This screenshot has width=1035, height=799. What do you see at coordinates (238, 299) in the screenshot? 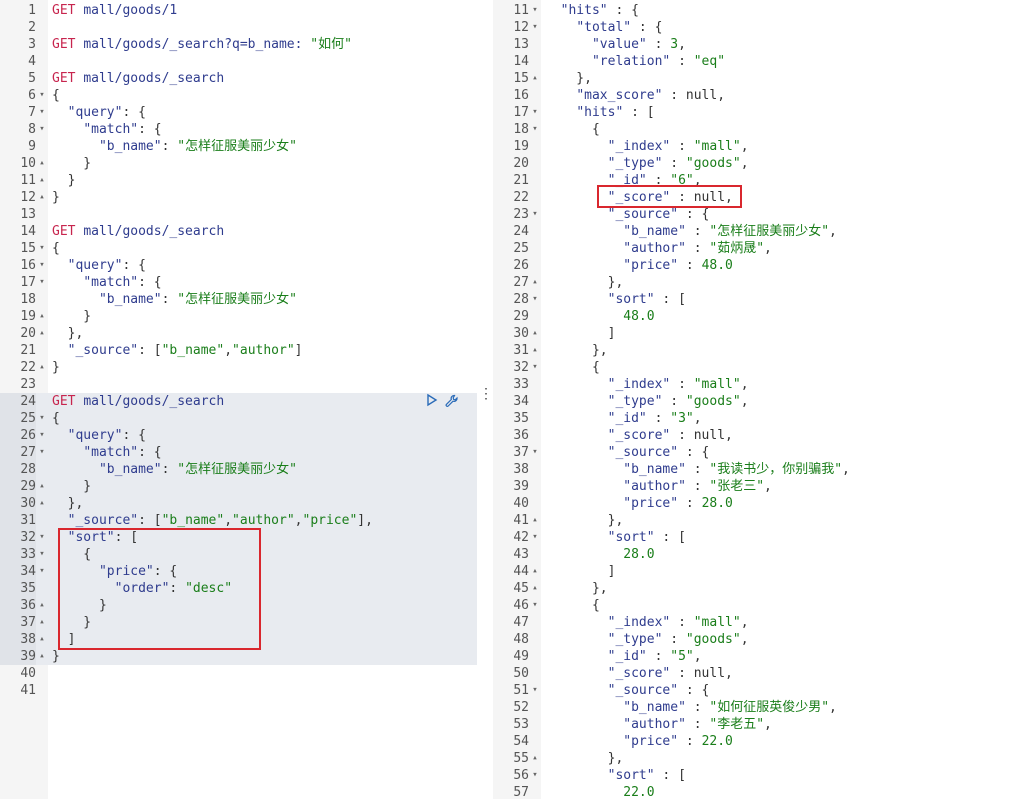
I see `request-line: 18 "b_name": "怎样征服美丽少女"` at bounding box center [238, 299].